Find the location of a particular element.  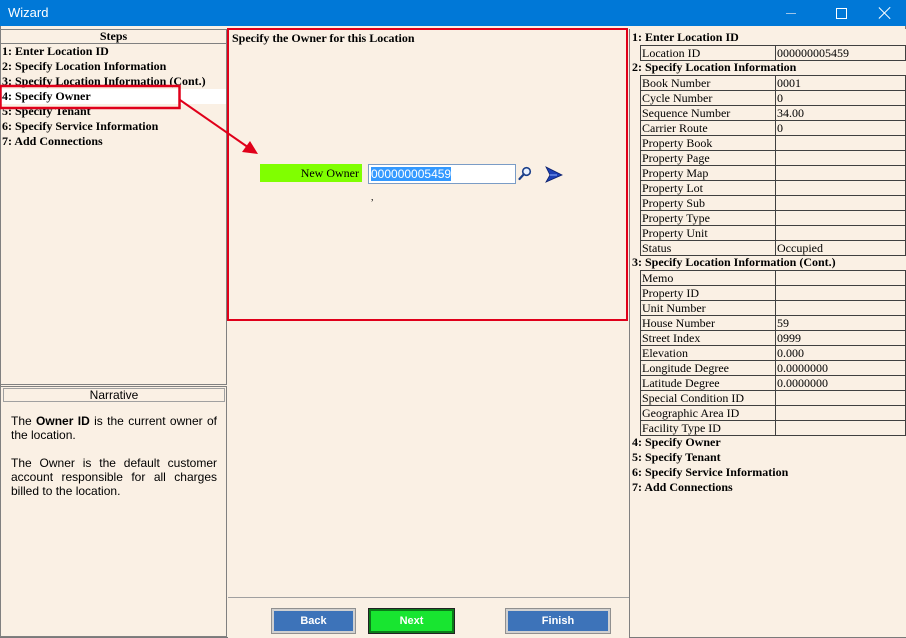

summary-row: Property ID is located at coordinates (773, 292).